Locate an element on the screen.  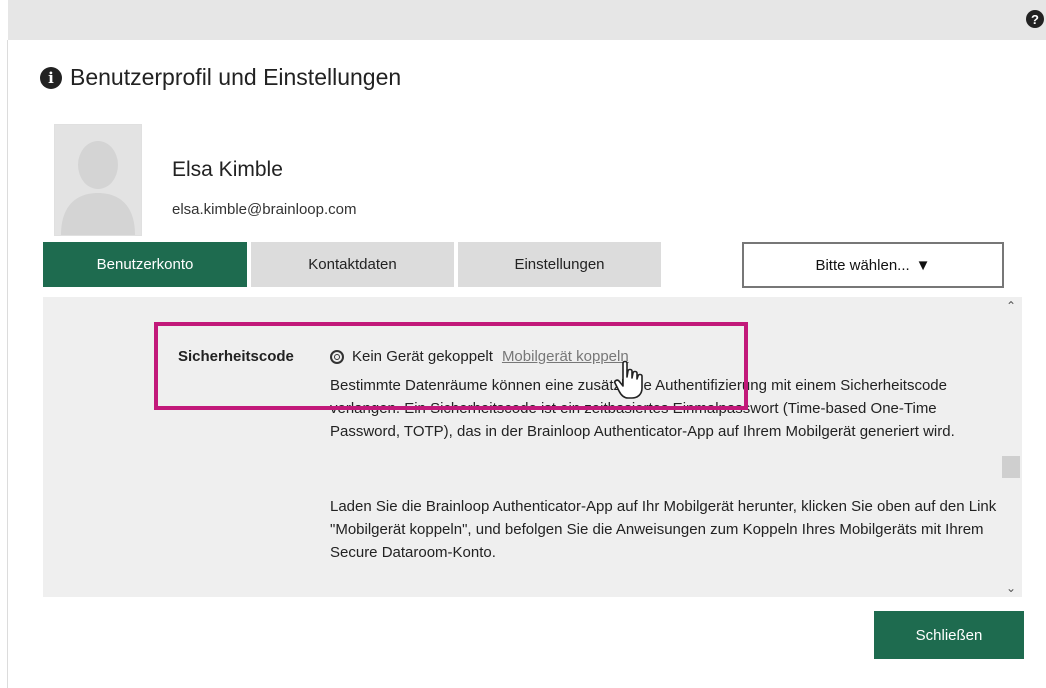
tab-einstellungen: Einstellungen is located at coordinates (559, 264).